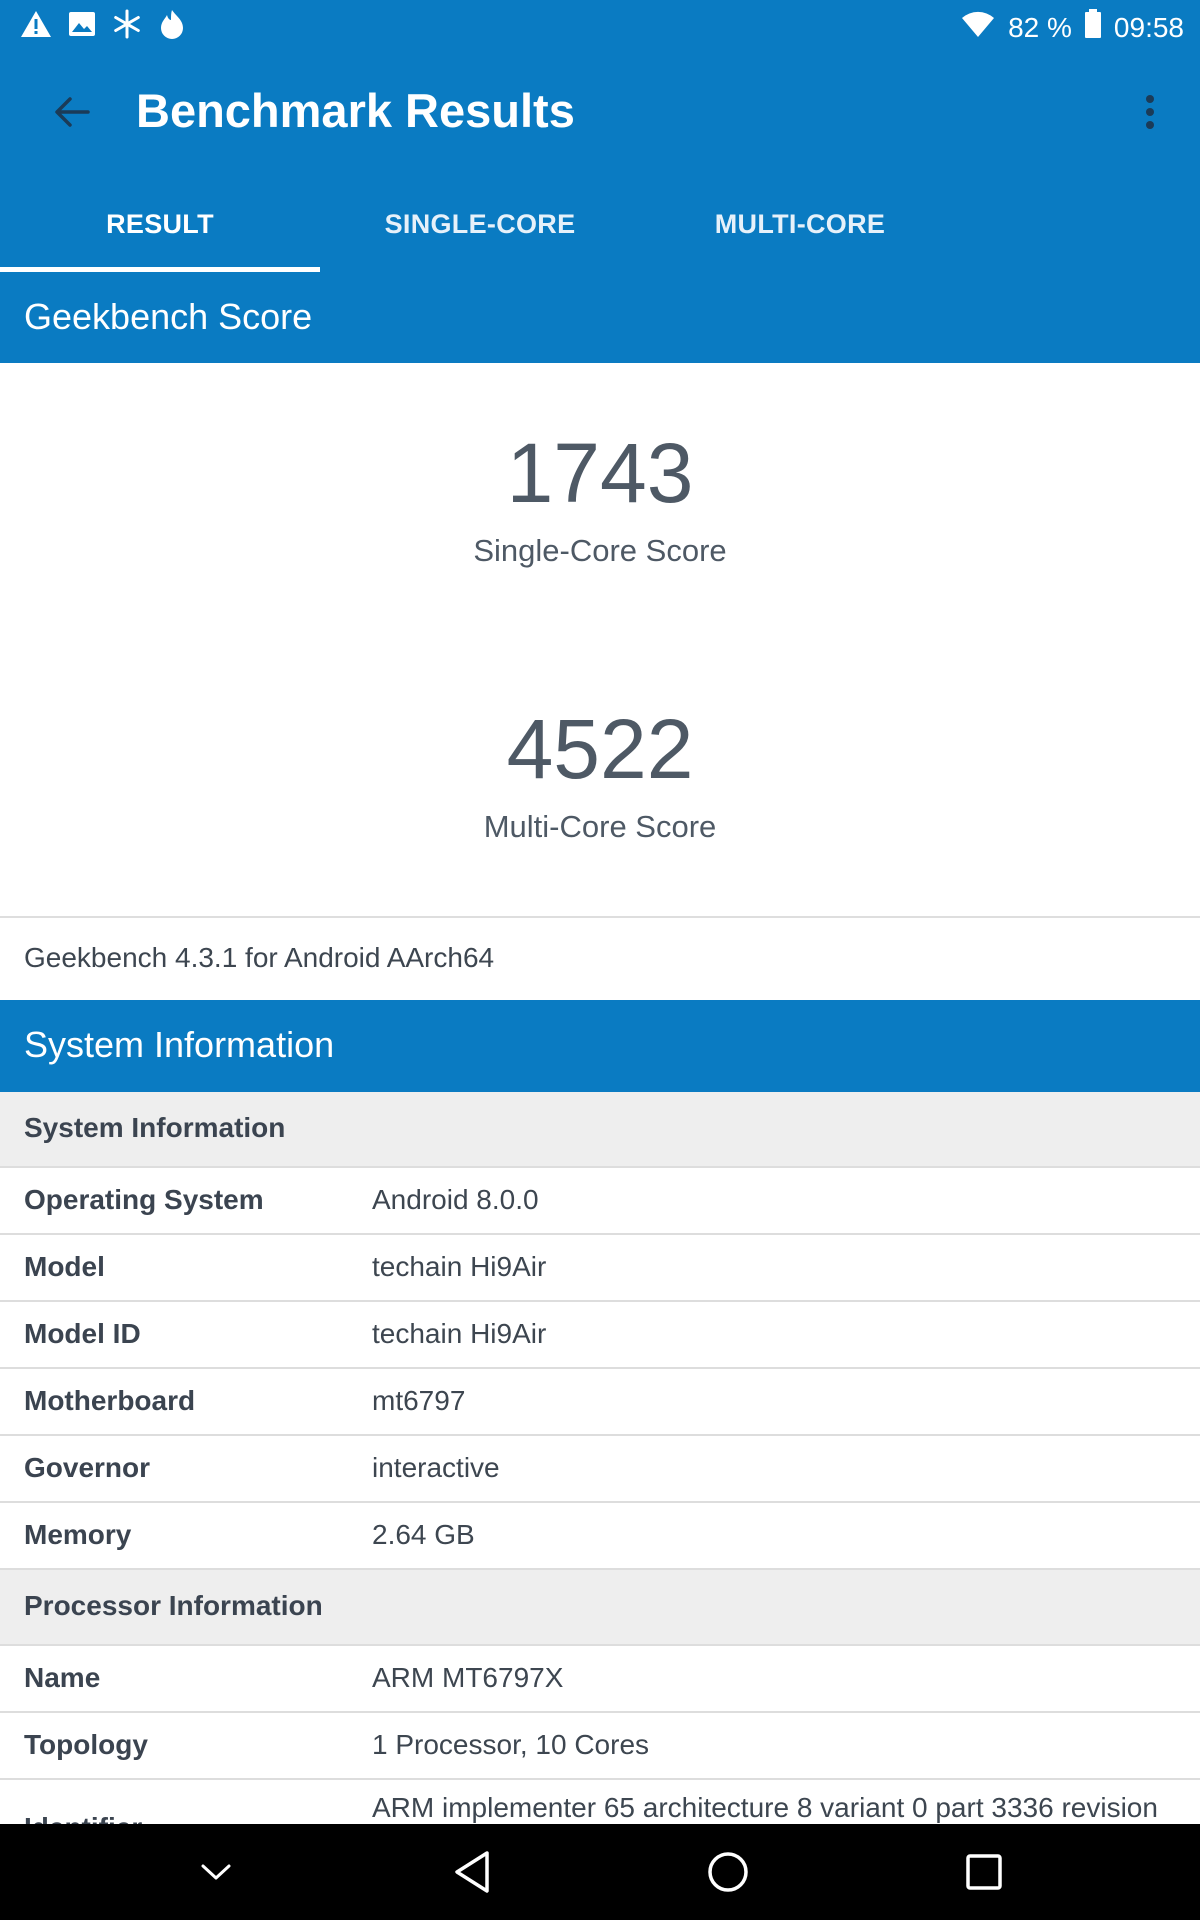  What do you see at coordinates (480, 224) in the screenshot?
I see `tab-single-core: SINGLE-CORE` at bounding box center [480, 224].